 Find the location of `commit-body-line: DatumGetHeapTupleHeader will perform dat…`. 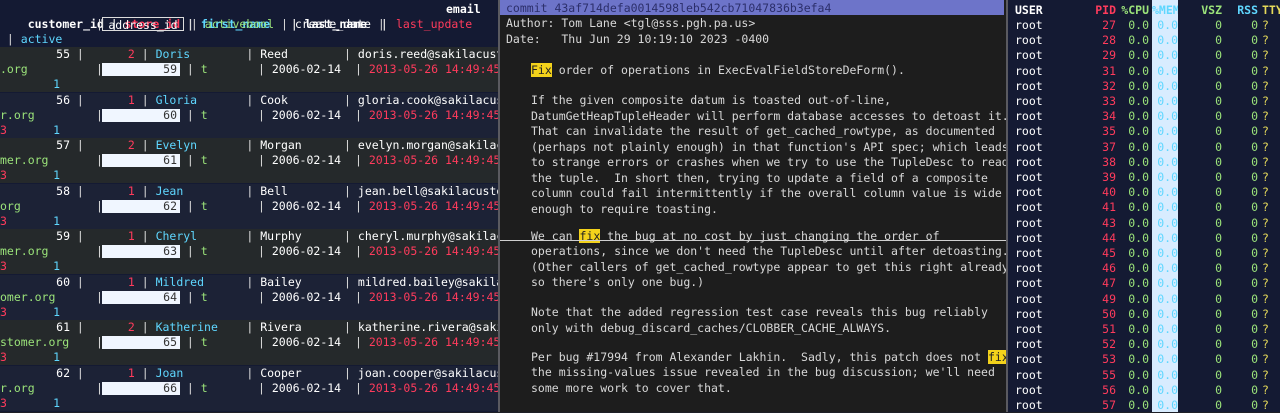

commit-body-line: DatumGetHeapTupleHeader will perform dat… is located at coordinates (768, 115).